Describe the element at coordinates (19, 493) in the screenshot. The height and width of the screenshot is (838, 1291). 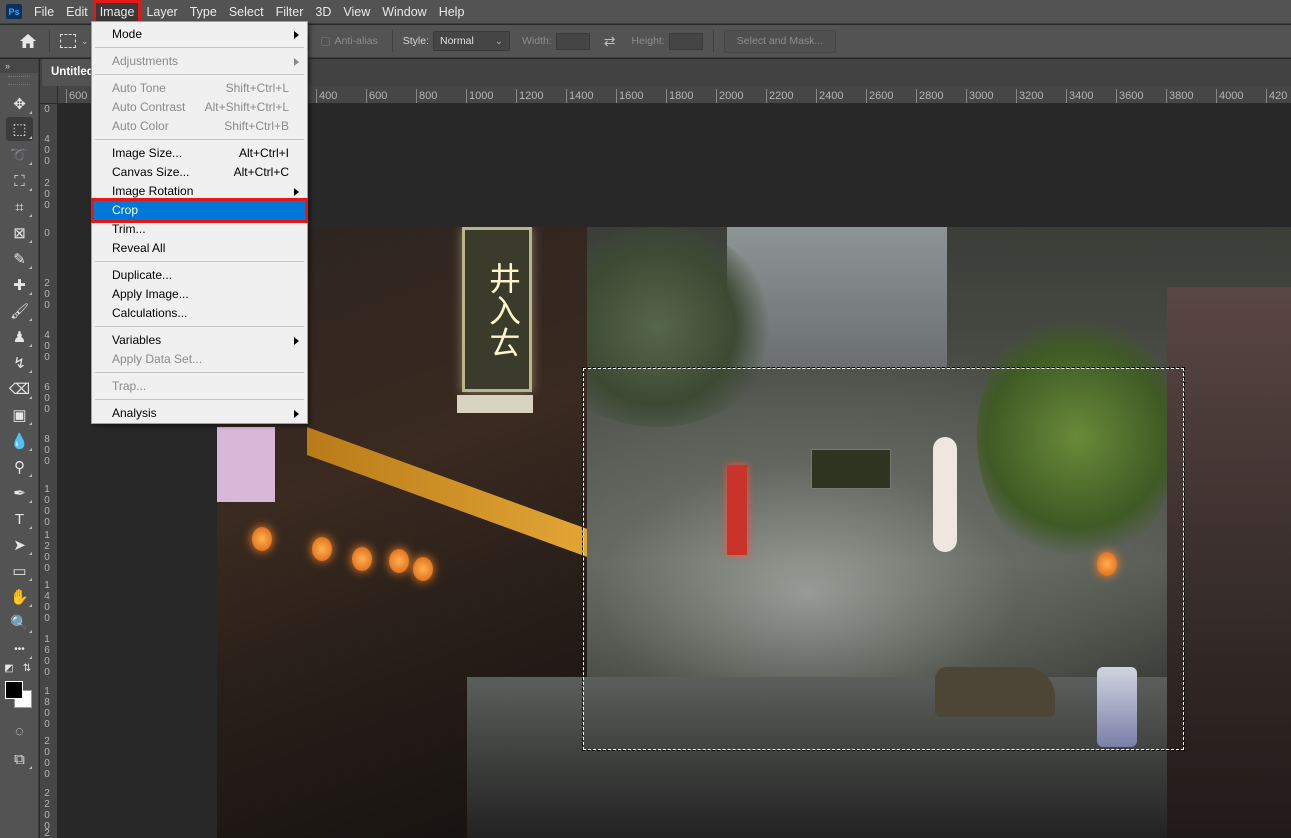
I see `pen-tool: ✒` at that location.